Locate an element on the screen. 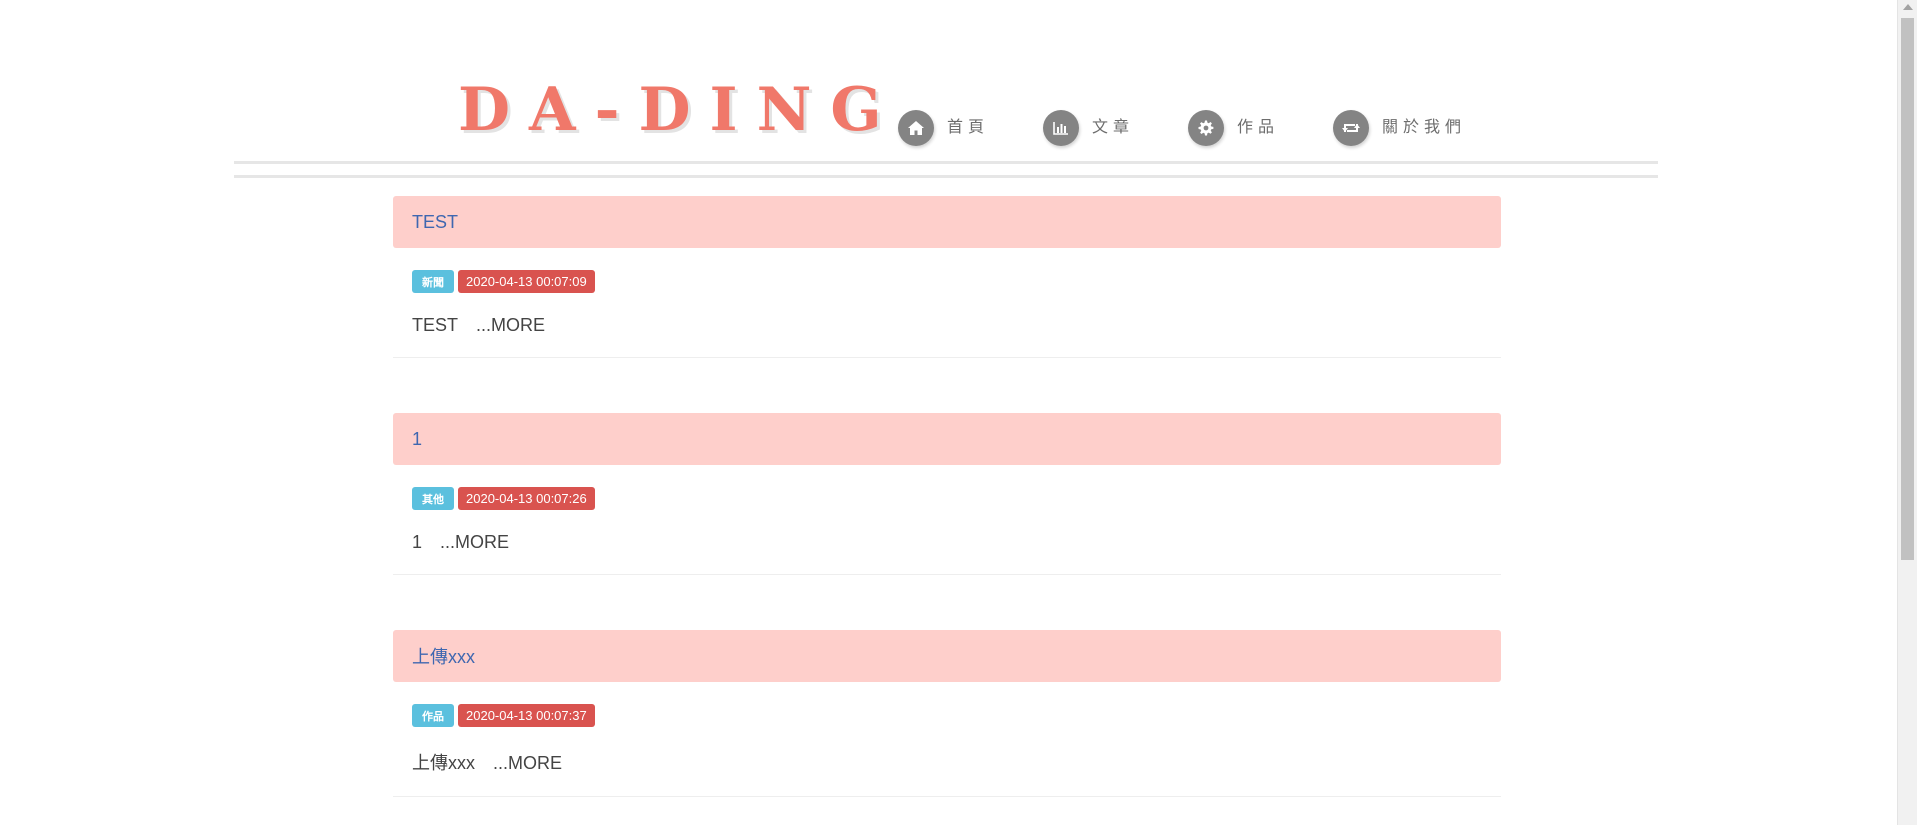 Image resolution: width=1917 pixels, height=825 pixels. gear-icon is located at coordinates (1206, 128).